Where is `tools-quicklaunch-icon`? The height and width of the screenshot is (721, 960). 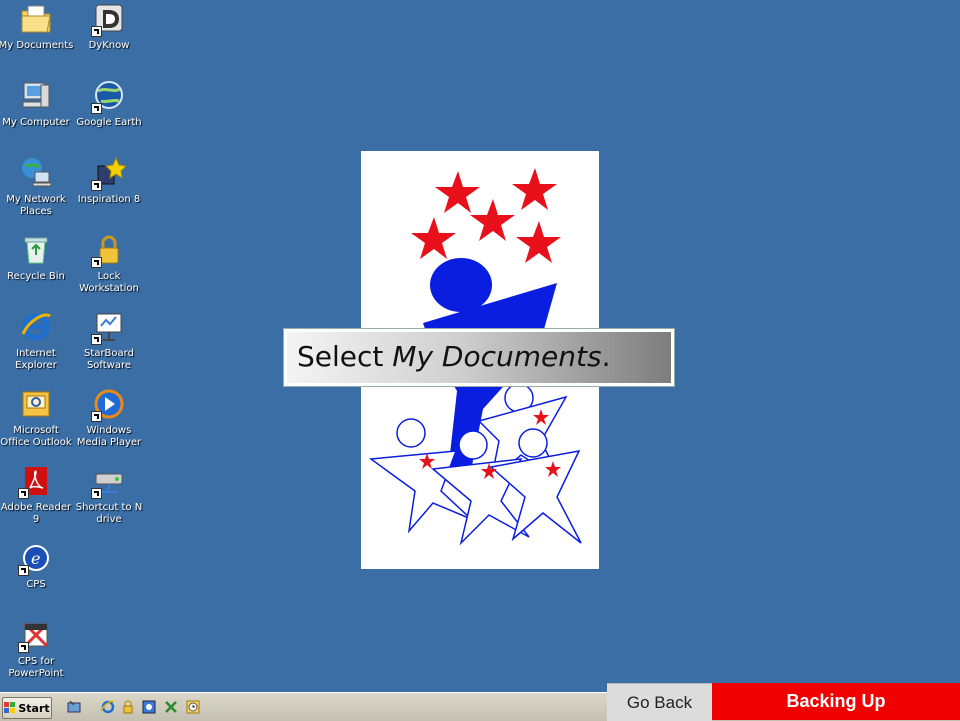
tools-quicklaunch-icon is located at coordinates (171, 707).